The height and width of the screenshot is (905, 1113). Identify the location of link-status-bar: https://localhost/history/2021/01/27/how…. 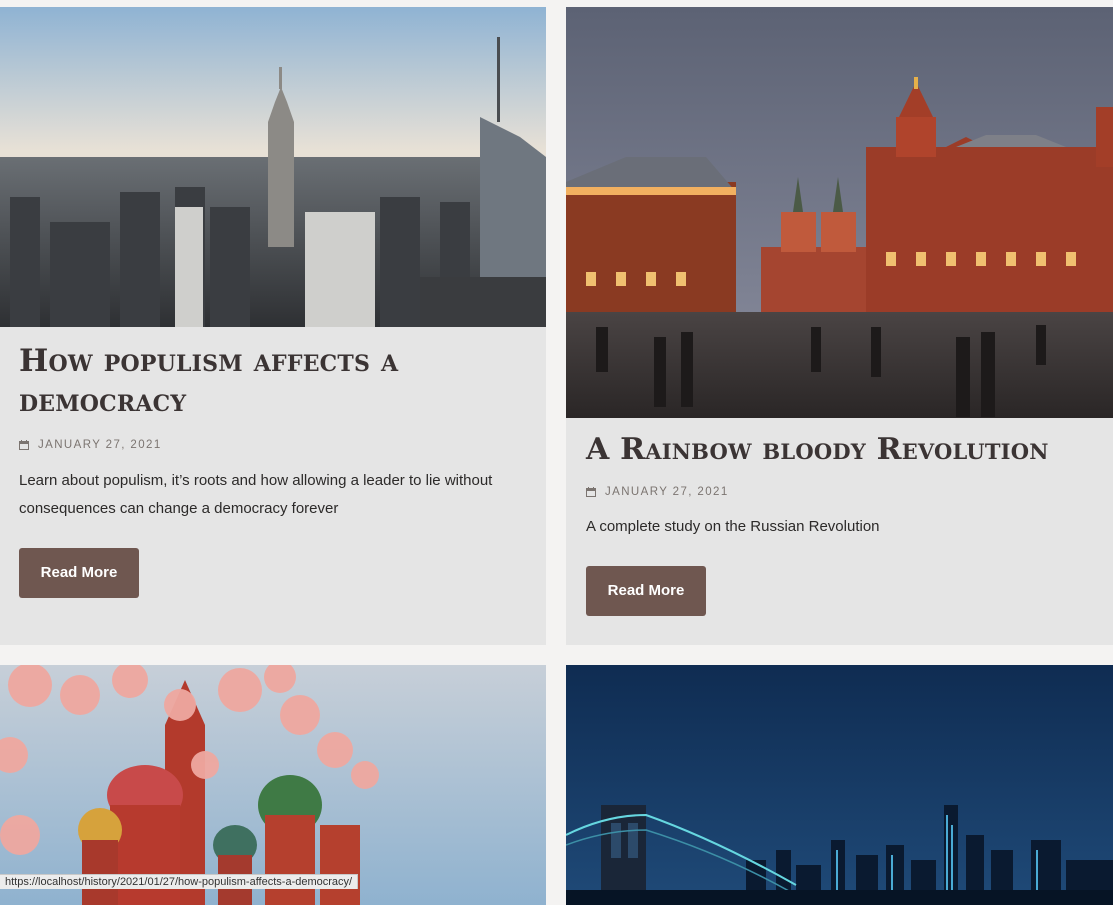
(179, 881).